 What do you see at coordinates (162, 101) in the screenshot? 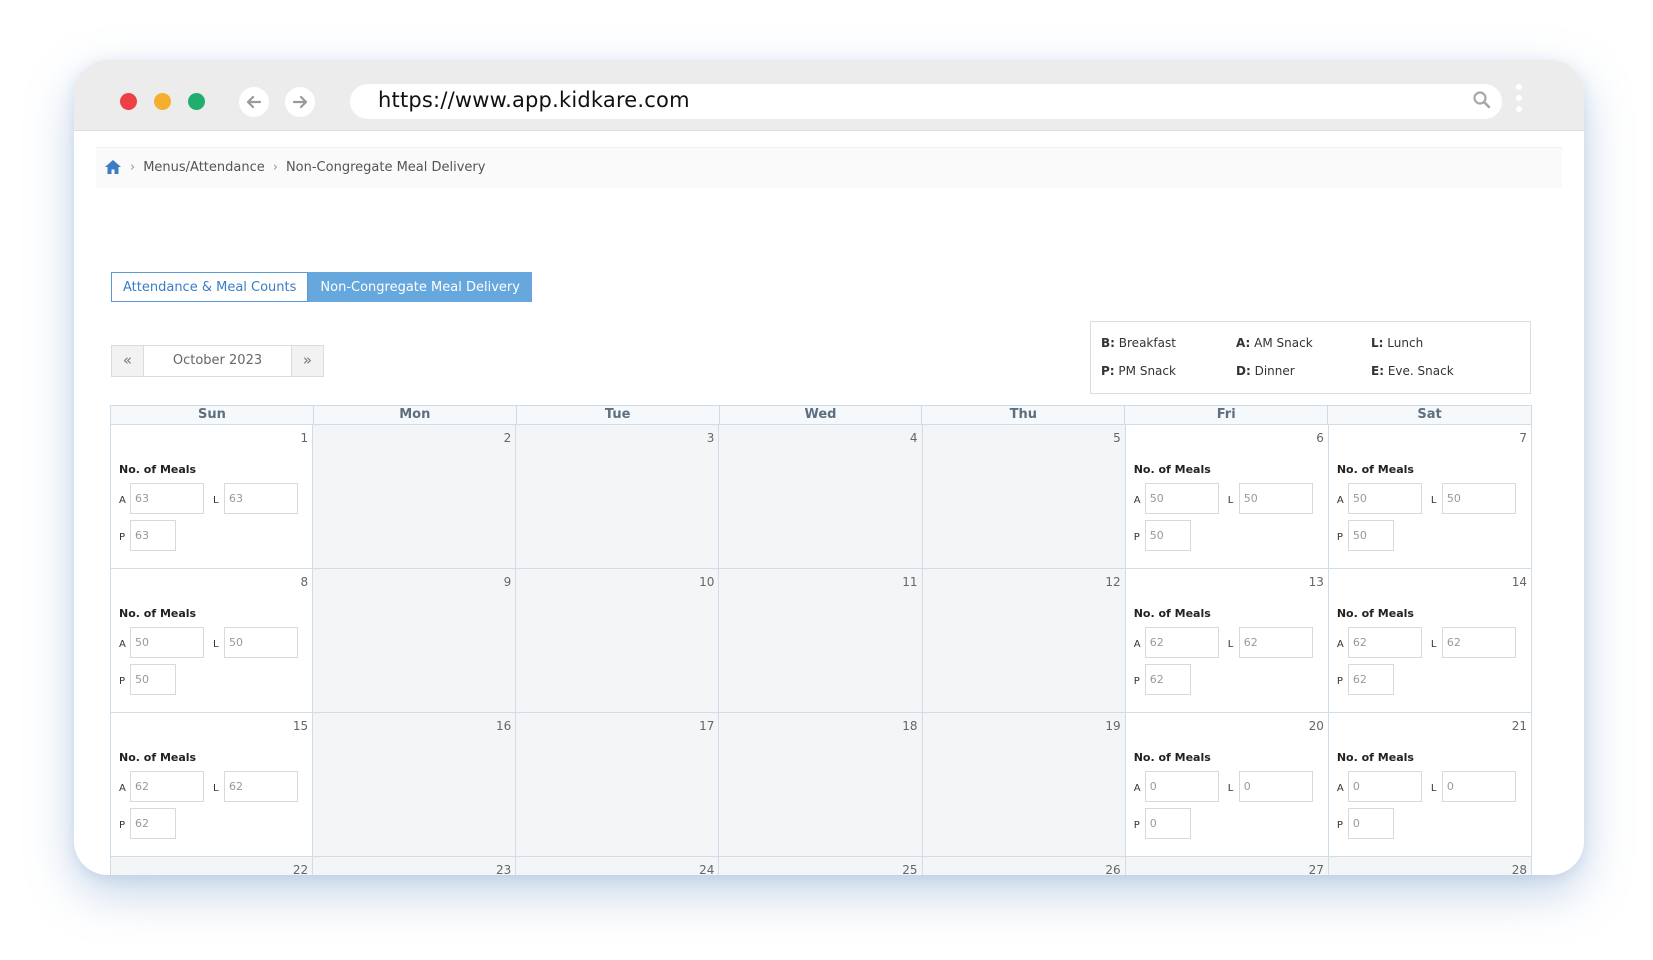
I see `minimize-window-button` at bounding box center [162, 101].